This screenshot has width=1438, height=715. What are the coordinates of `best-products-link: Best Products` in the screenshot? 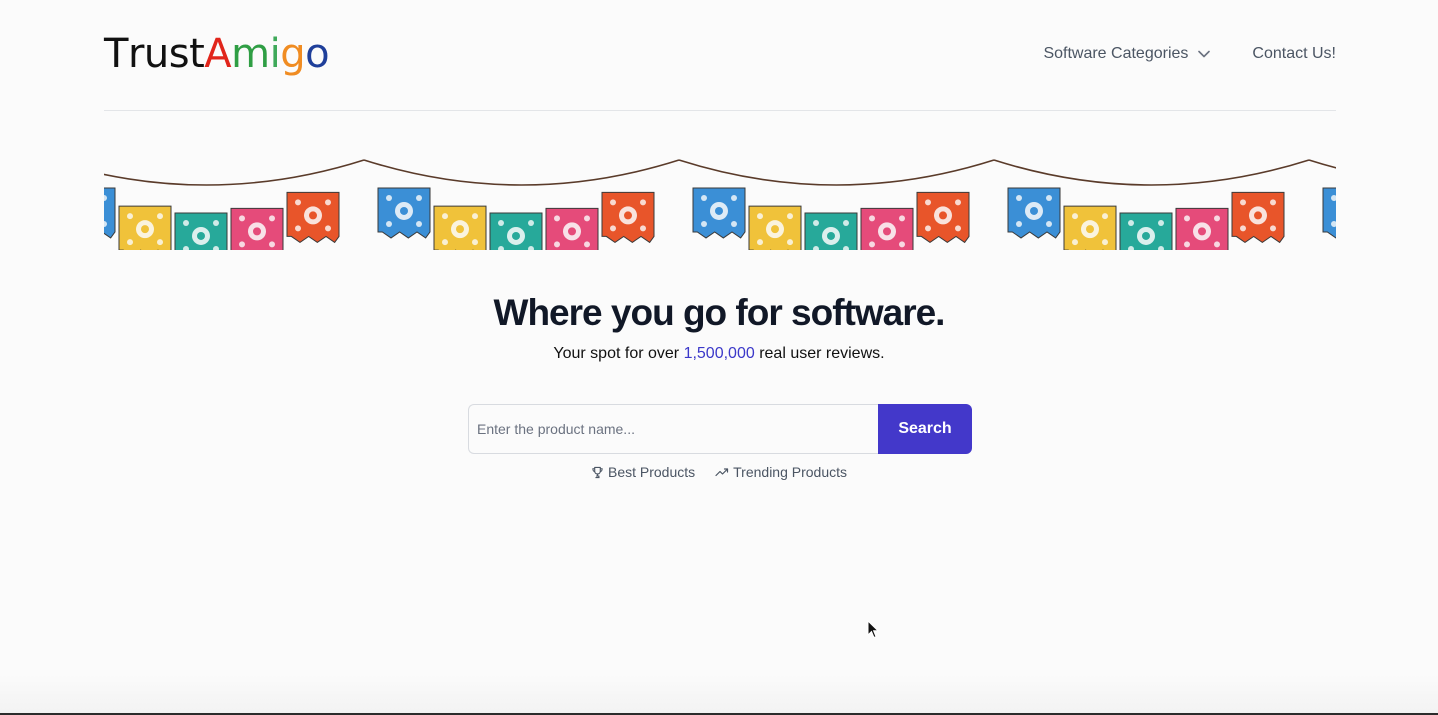 It's located at (643, 472).